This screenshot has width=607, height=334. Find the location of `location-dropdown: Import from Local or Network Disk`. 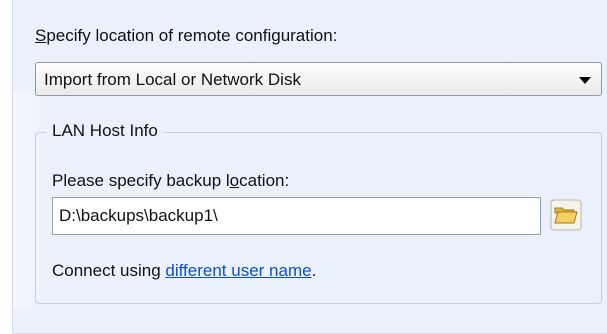

location-dropdown: Import from Local or Network Disk is located at coordinates (318, 79).